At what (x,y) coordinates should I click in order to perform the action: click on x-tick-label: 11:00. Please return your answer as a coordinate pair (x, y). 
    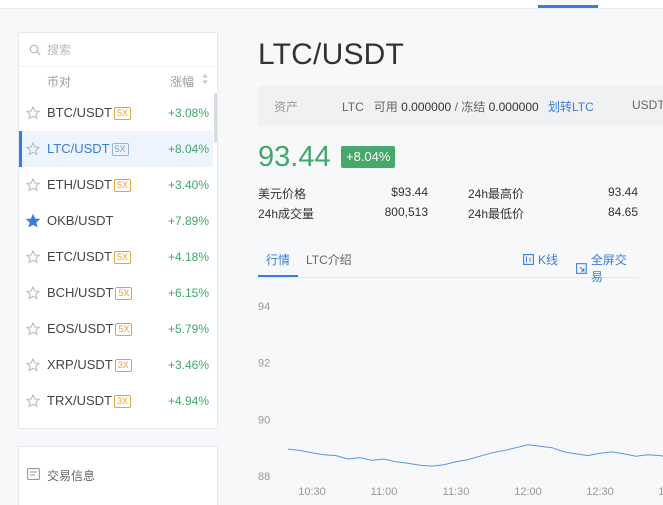
    Looking at the image, I should click on (384, 492).